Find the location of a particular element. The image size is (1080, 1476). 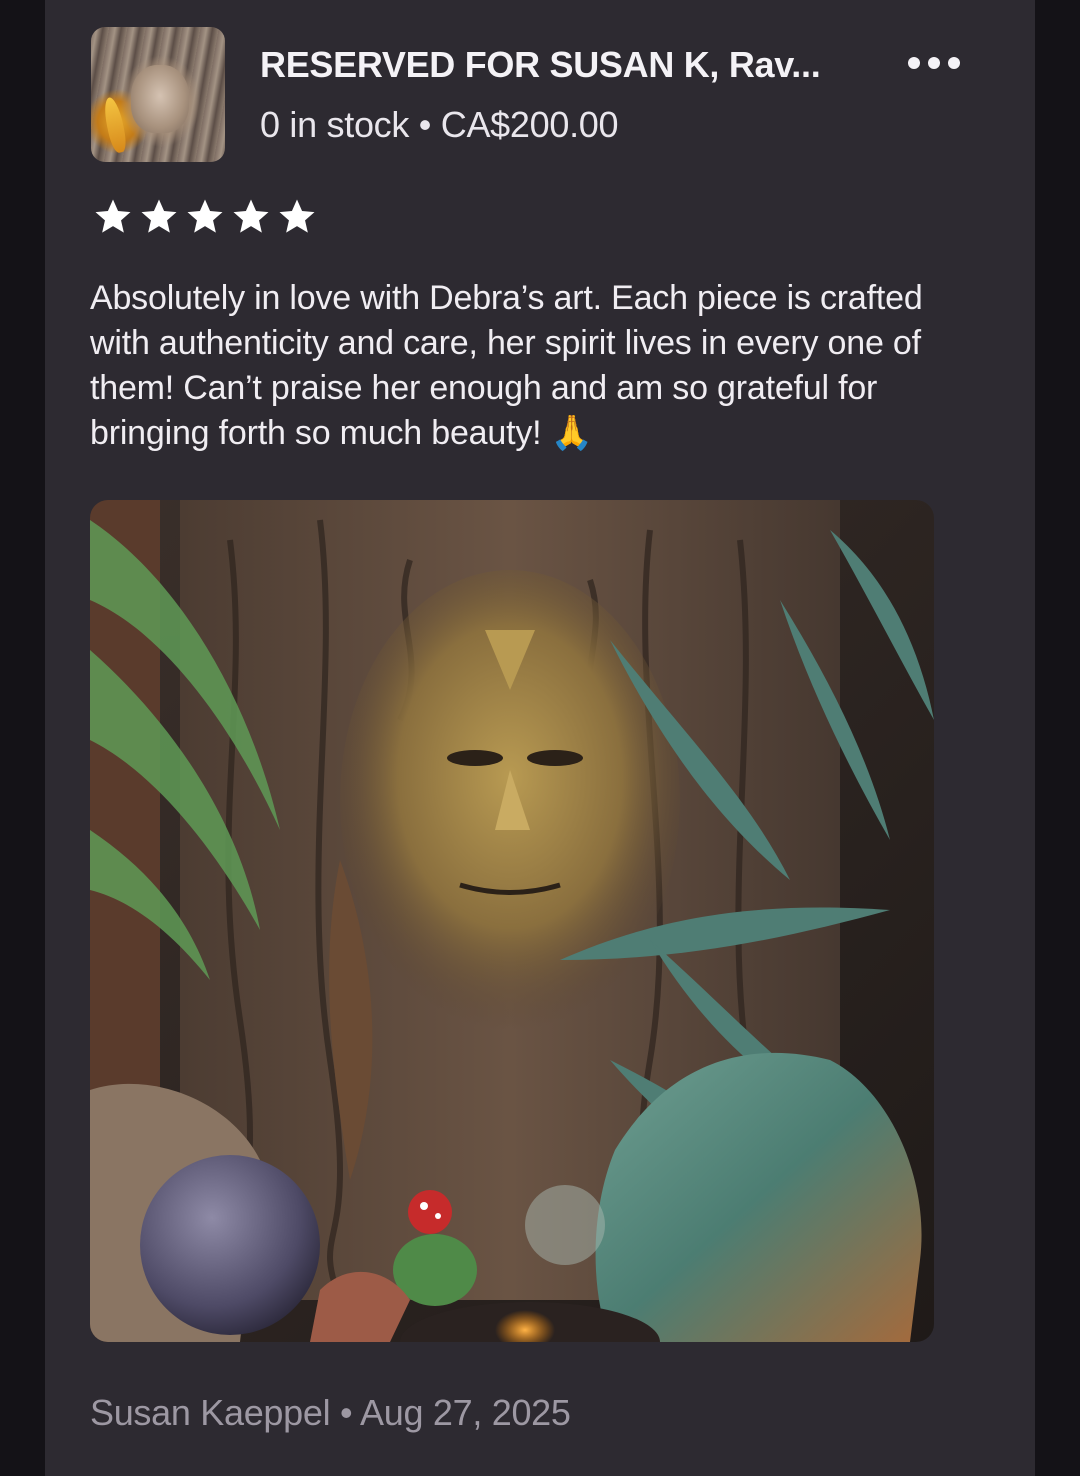

thumbnail-face is located at coordinates (160, 99).